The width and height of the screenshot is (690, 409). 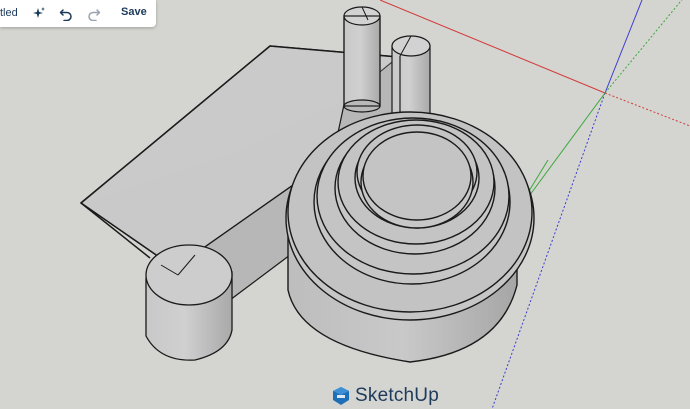 What do you see at coordinates (397, 395) in the screenshot?
I see `sketchup-logo-text: SketchUp` at bounding box center [397, 395].